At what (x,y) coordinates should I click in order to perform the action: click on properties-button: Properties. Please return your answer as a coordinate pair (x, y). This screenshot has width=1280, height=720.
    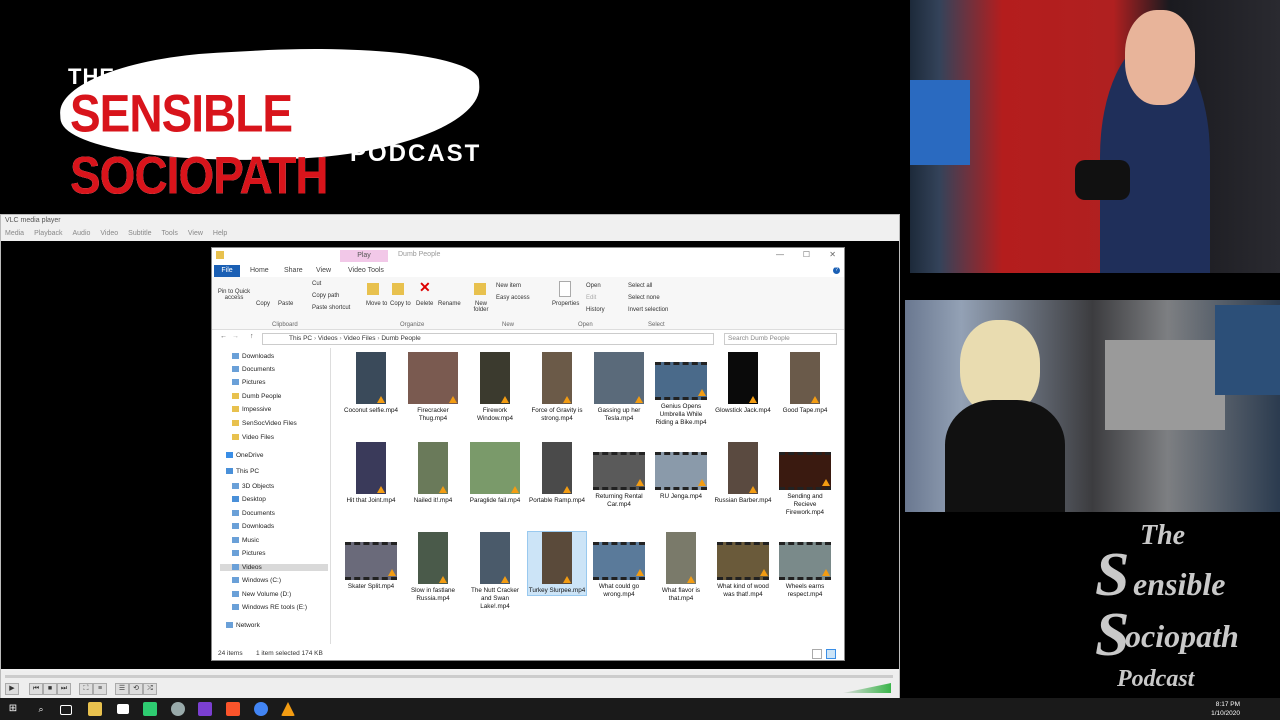
    Looking at the image, I should click on (565, 304).